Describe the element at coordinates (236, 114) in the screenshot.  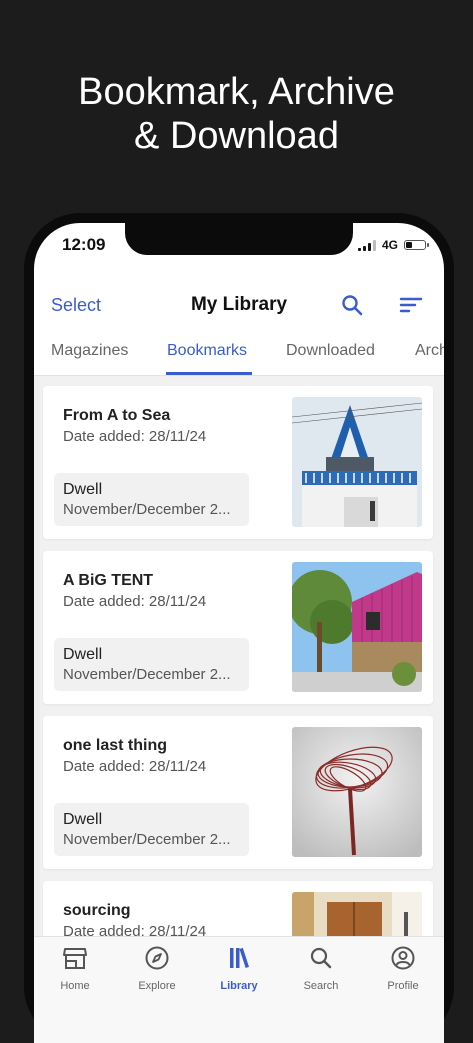
I see `headline: Bookmark, Archive & Download` at that location.